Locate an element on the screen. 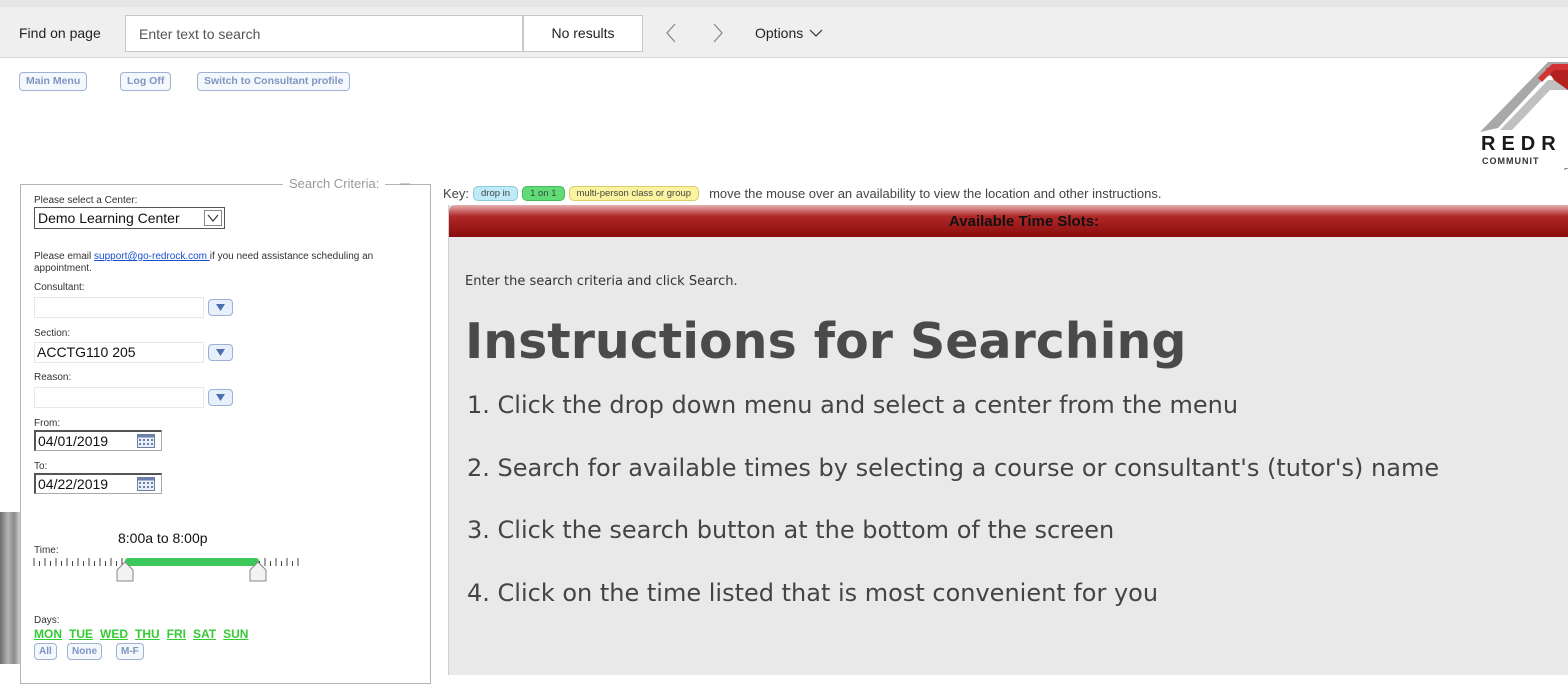  chevron-left-icon is located at coordinates (671, 33).